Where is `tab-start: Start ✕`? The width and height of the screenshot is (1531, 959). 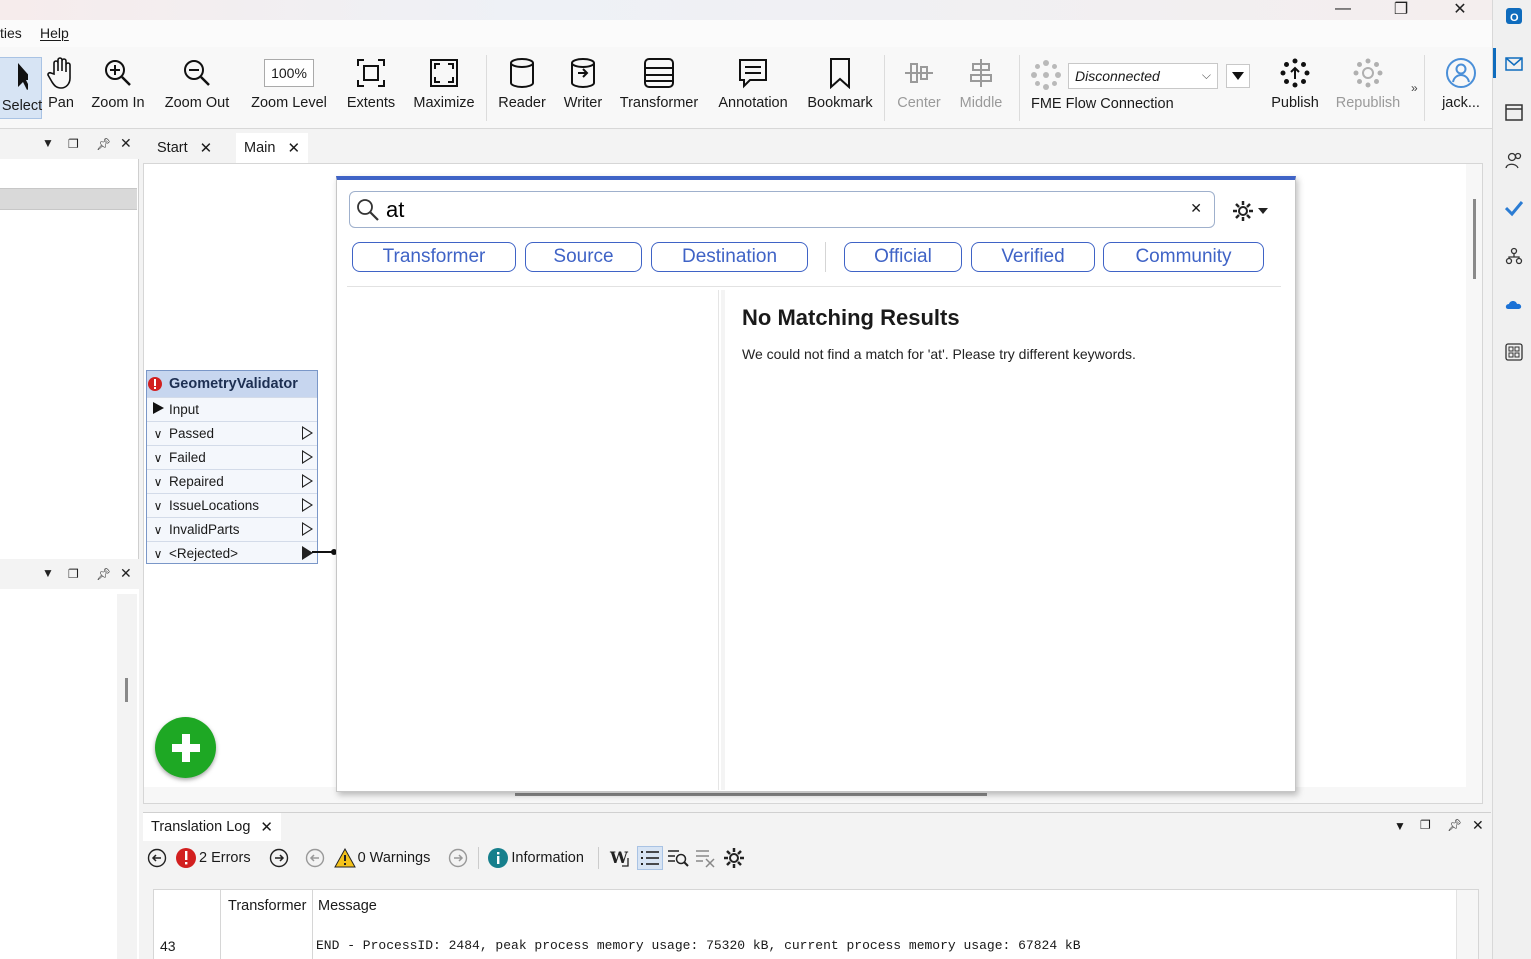 tab-start: Start ✕ is located at coordinates (184, 148).